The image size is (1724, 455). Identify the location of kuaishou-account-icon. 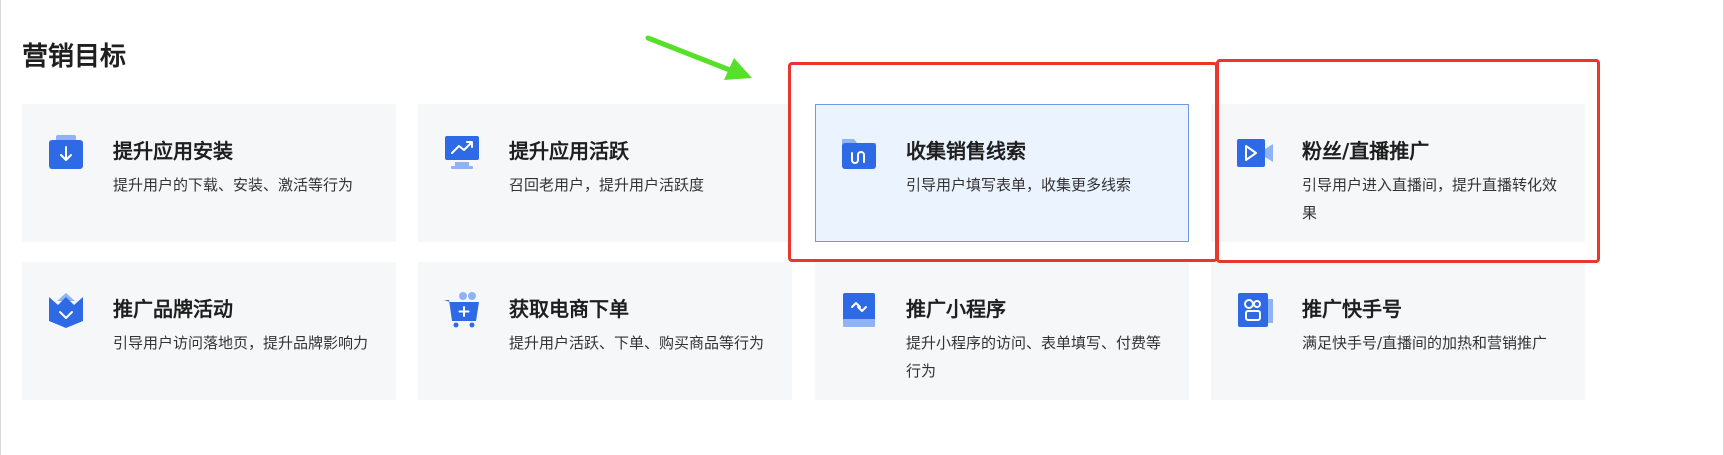
(1255, 310).